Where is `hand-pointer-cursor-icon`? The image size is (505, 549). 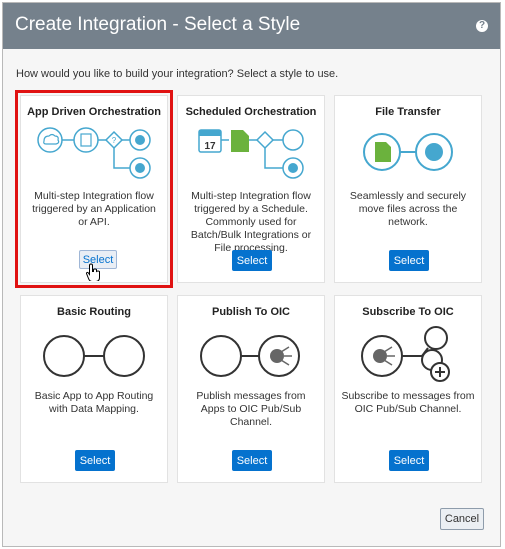 hand-pointer-cursor-icon is located at coordinates (93, 272).